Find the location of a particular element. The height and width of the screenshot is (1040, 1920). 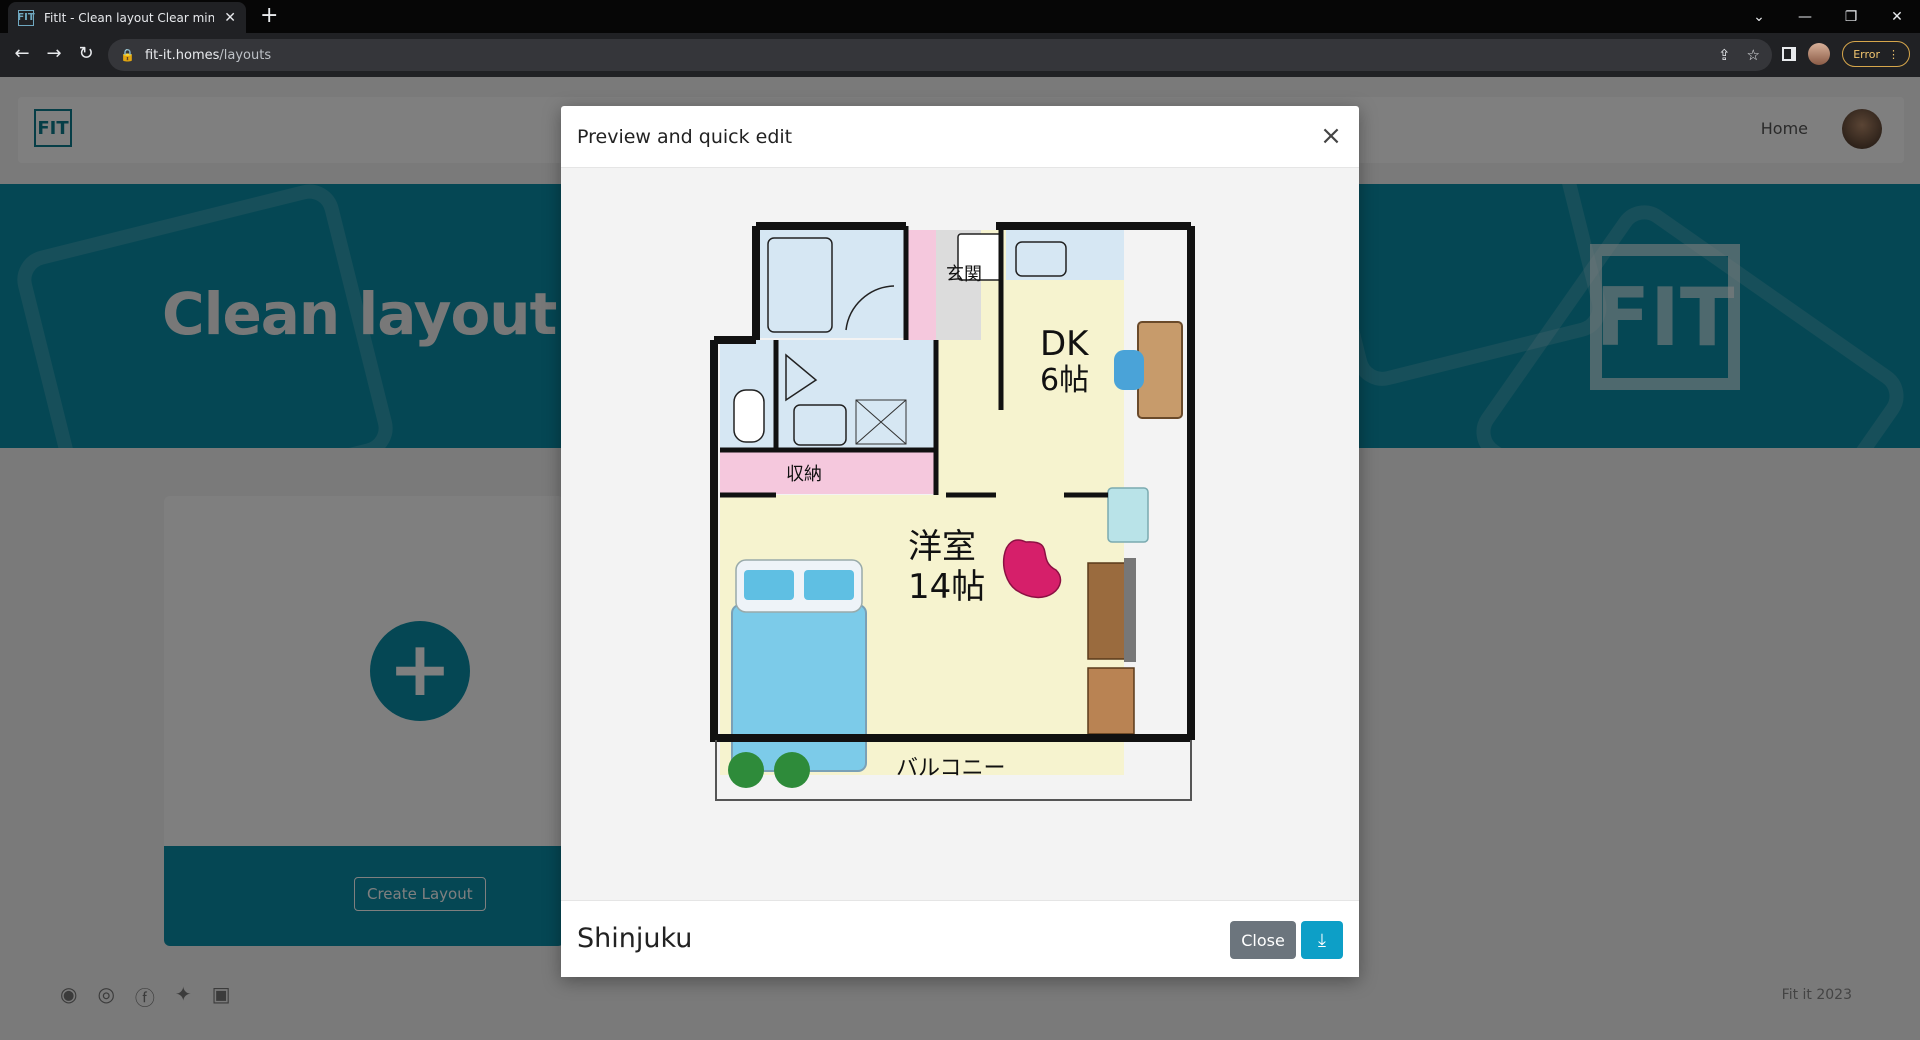

dining-chair is located at coordinates (1129, 370).